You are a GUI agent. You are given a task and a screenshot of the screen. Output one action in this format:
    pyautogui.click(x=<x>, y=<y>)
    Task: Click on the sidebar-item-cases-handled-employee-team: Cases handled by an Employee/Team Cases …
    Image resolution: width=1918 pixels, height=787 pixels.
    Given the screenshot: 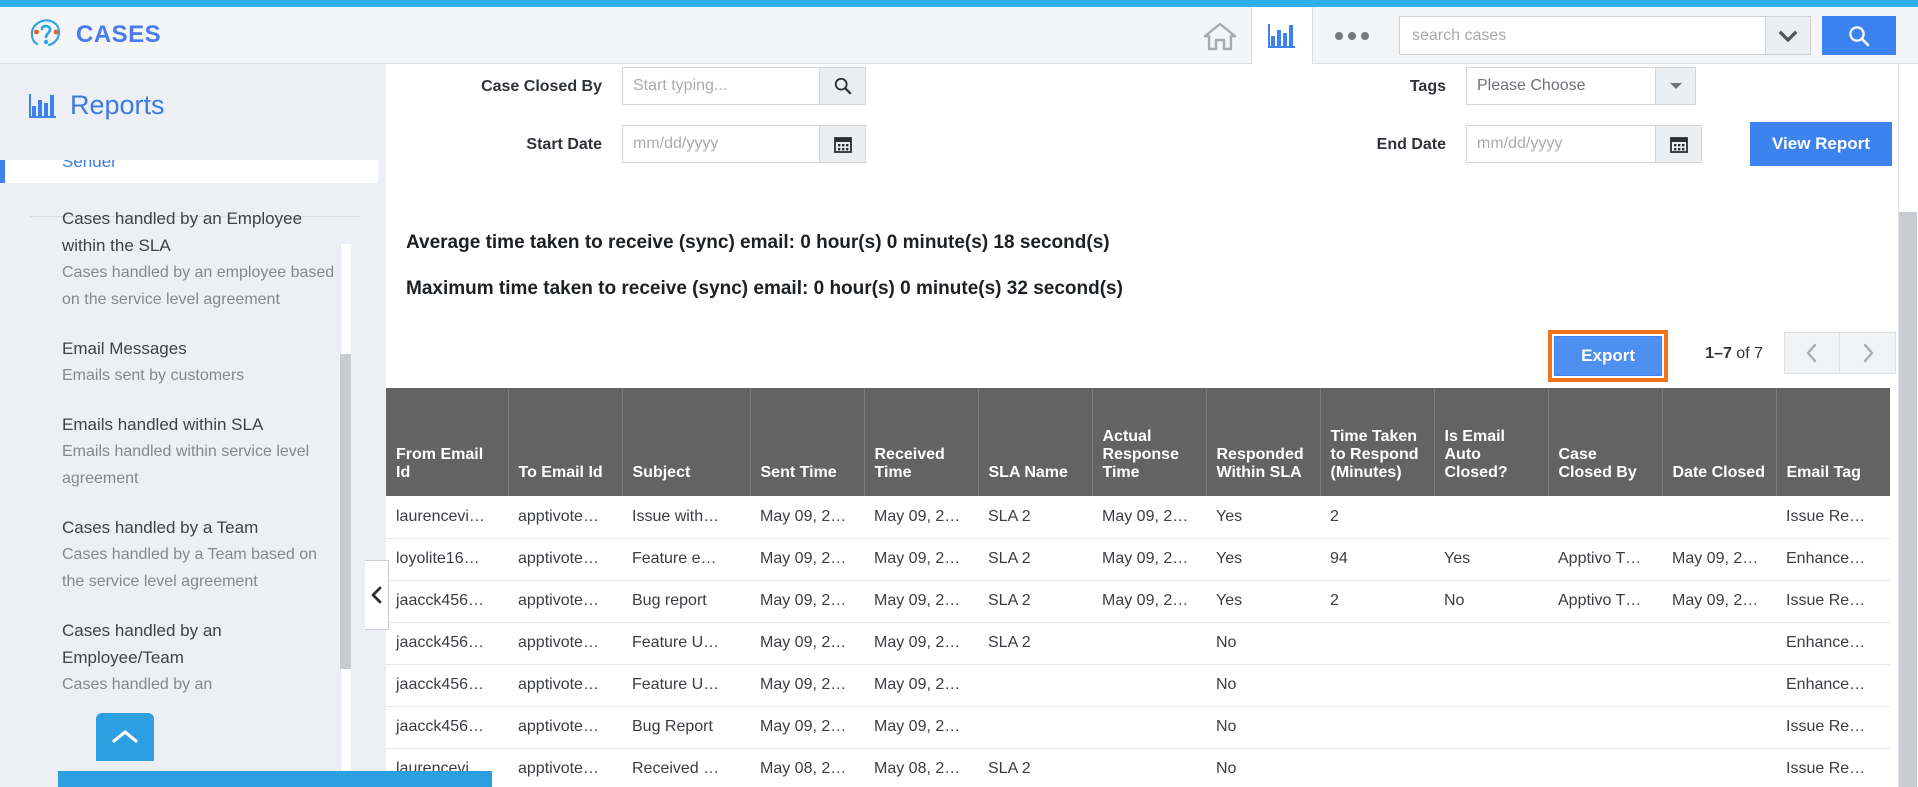 What is the action you would take?
    pyautogui.click(x=189, y=657)
    